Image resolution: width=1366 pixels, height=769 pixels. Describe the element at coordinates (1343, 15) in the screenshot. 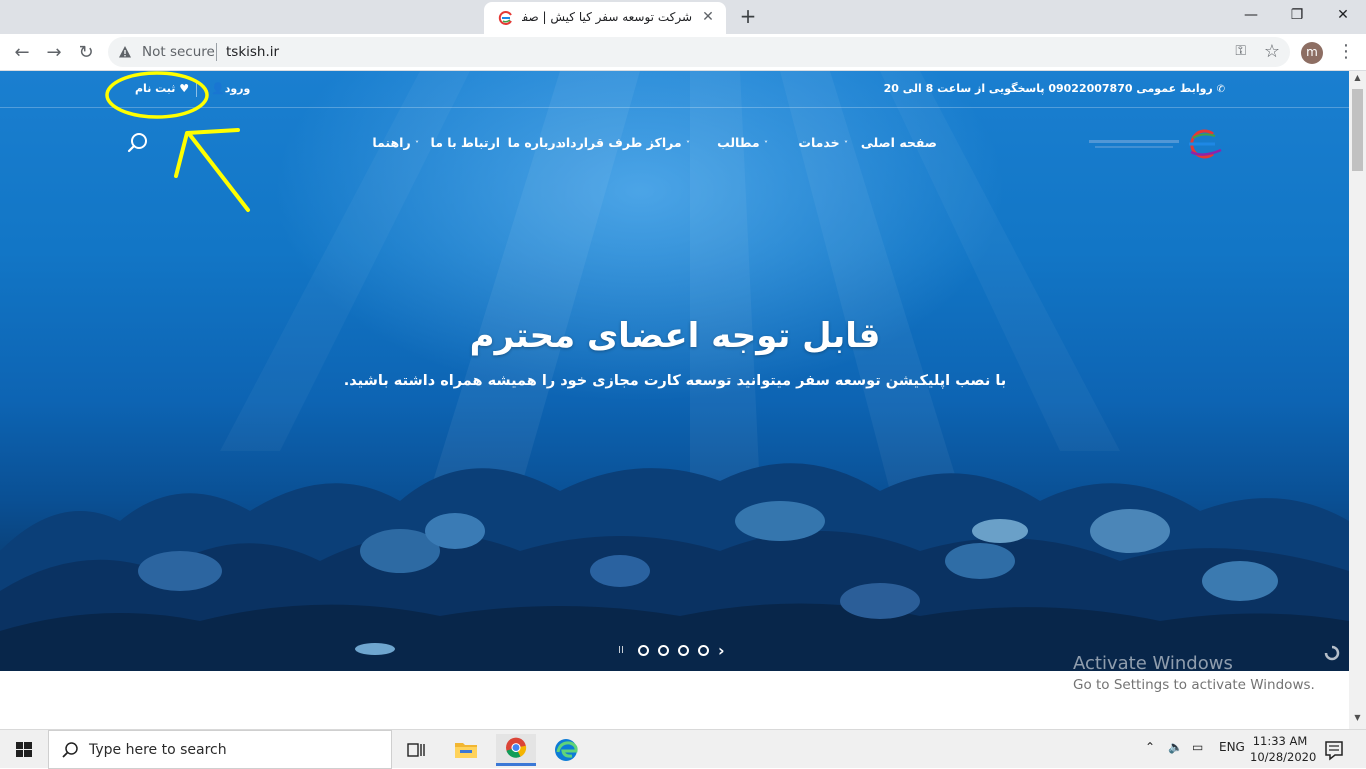

I see `window-close-button: ✕` at that location.